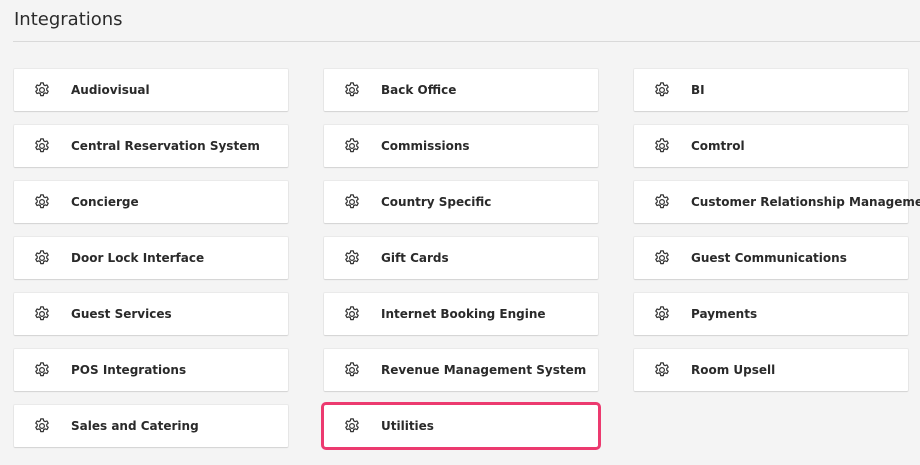 The image size is (920, 465). Describe the element at coordinates (805, 202) in the screenshot. I see `integration-card-label: Customer Relationship Management` at that location.